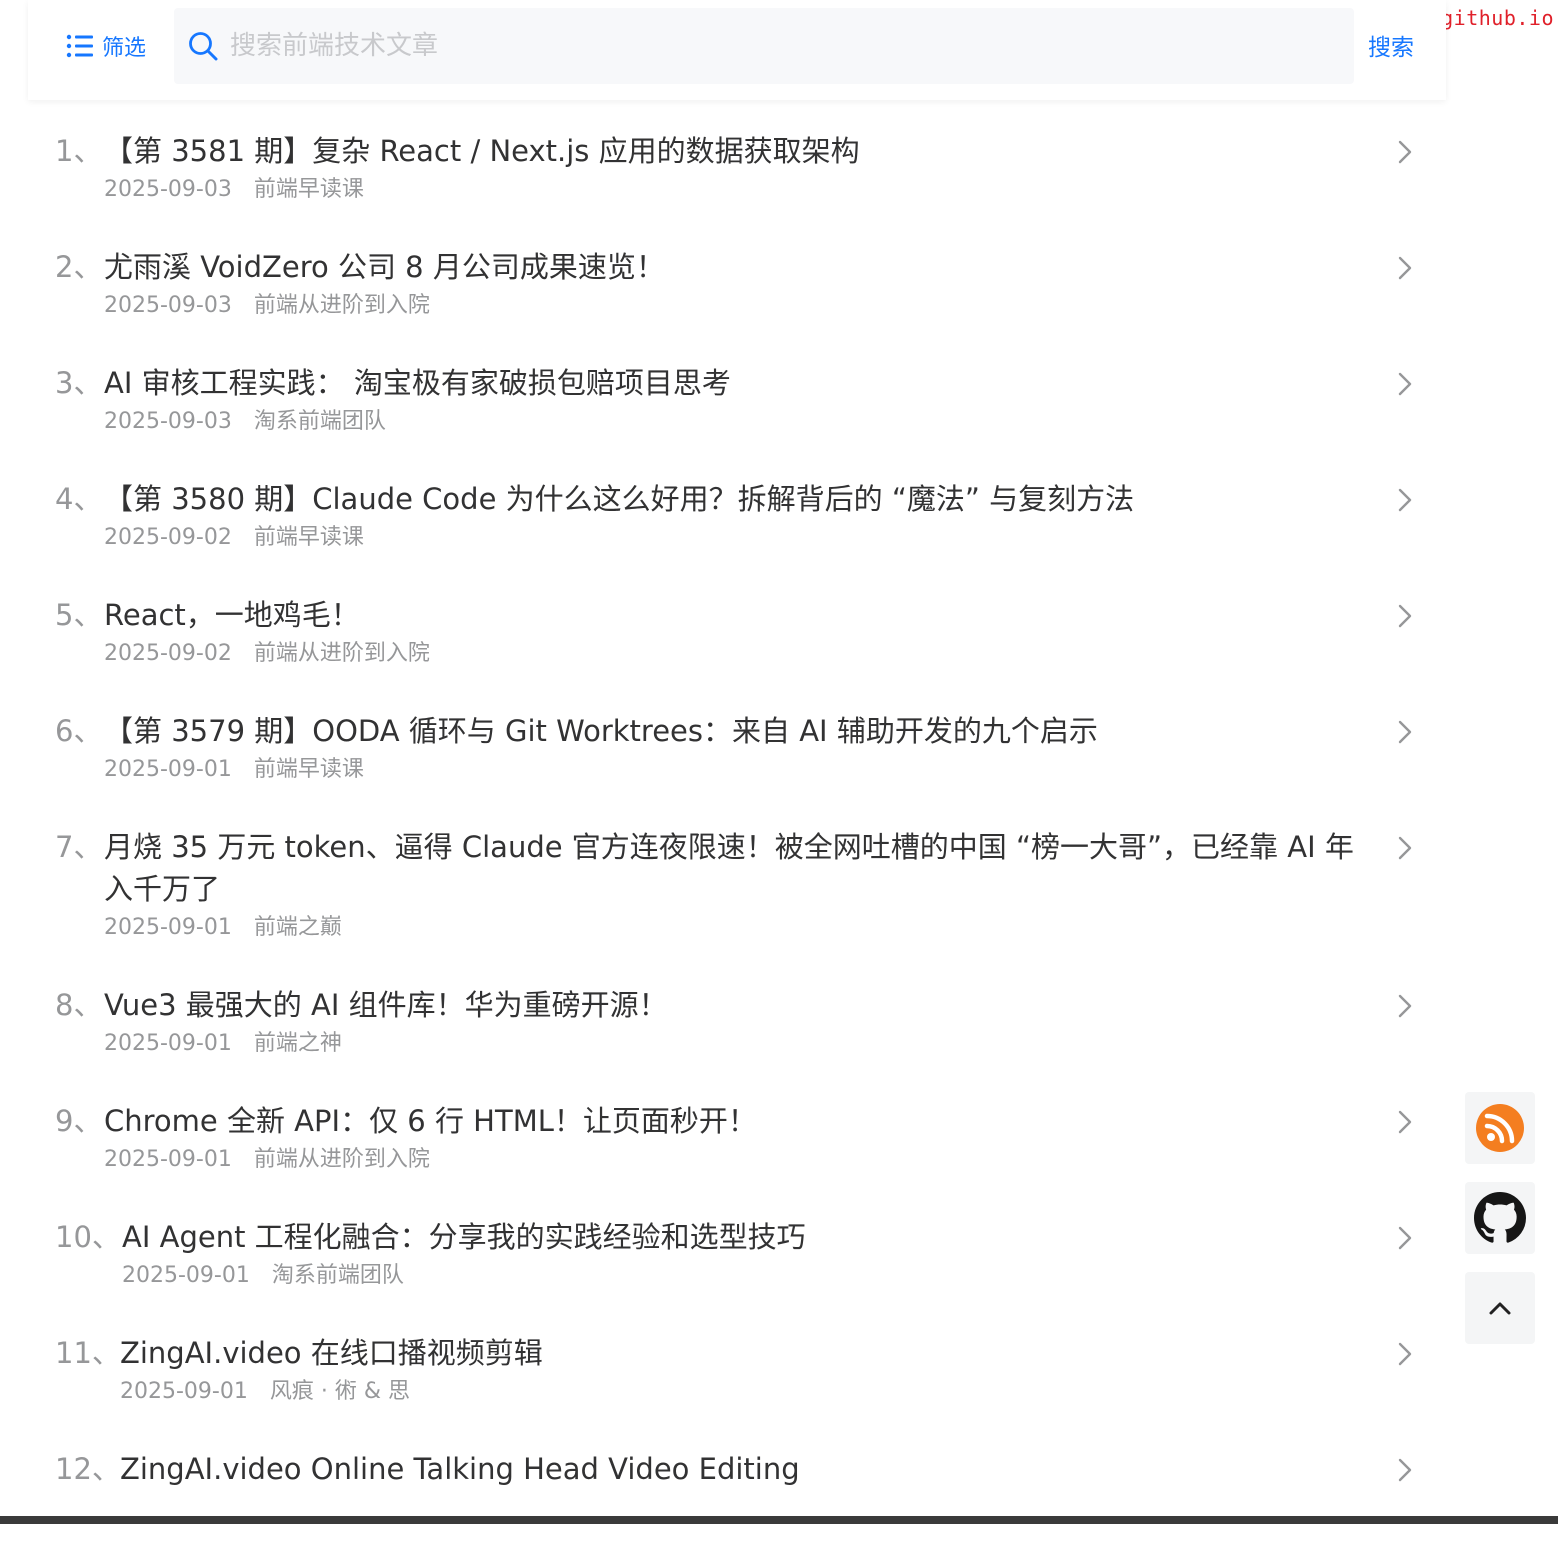  I want to click on article-index: 7、, so click(79, 847).